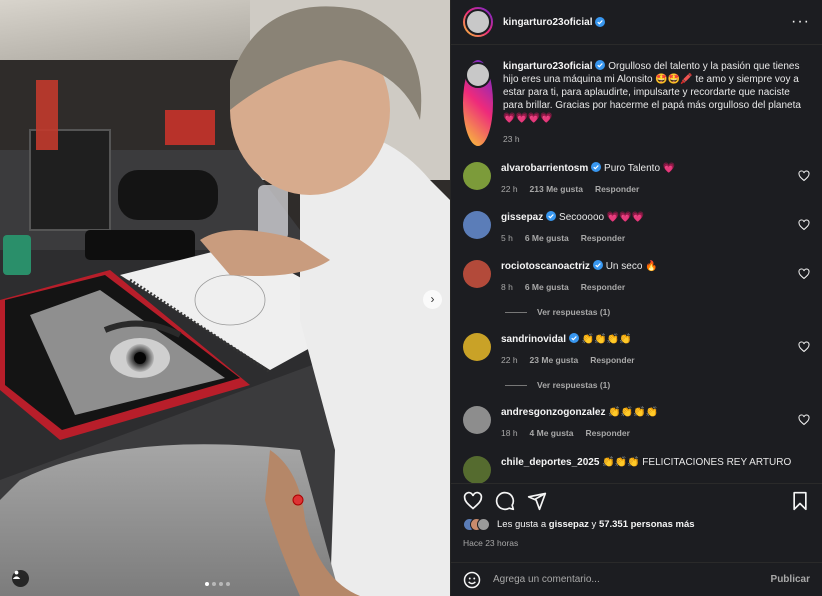  Describe the element at coordinates (640, 168) in the screenshot. I see `comment-text: Puro Talento 💗` at that location.